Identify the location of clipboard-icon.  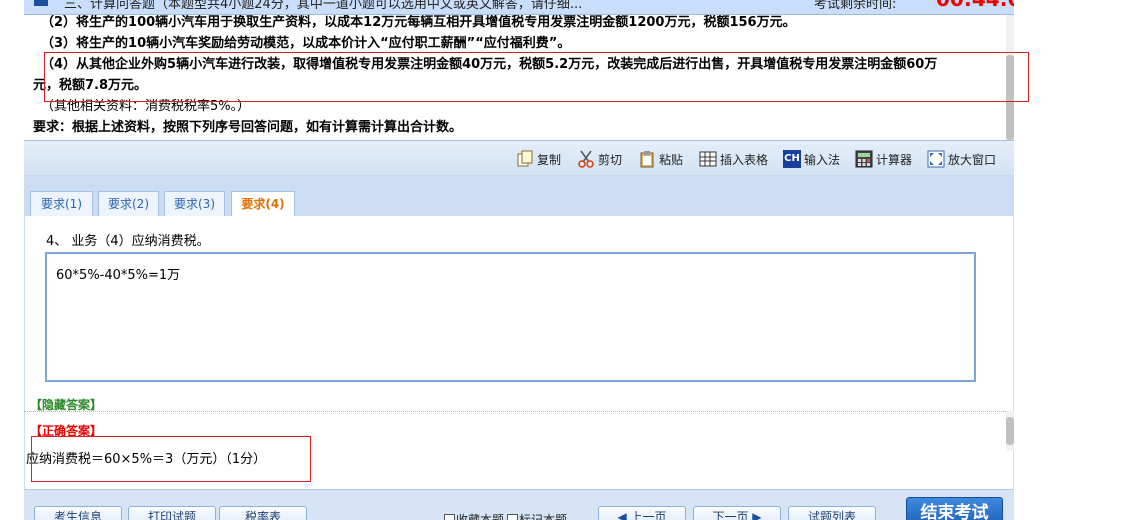
(647, 159).